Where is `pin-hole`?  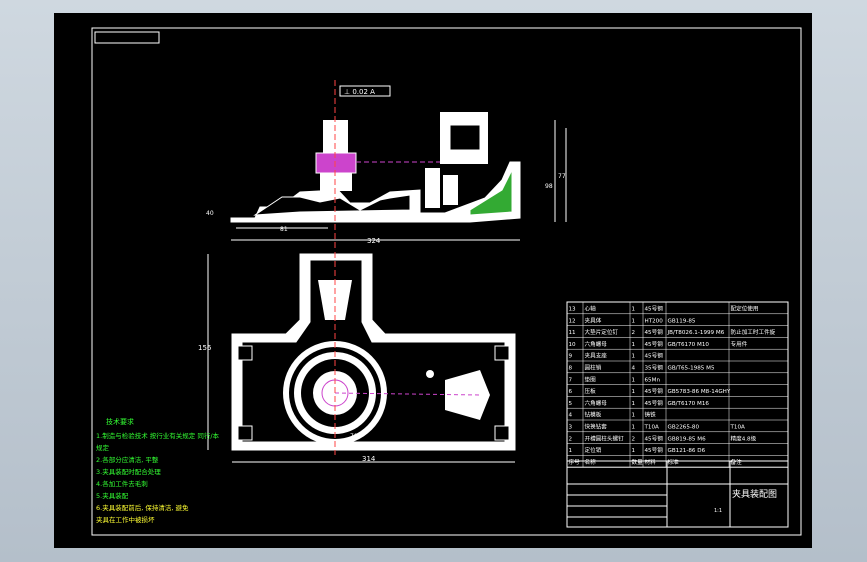
pin-hole is located at coordinates (430, 374).